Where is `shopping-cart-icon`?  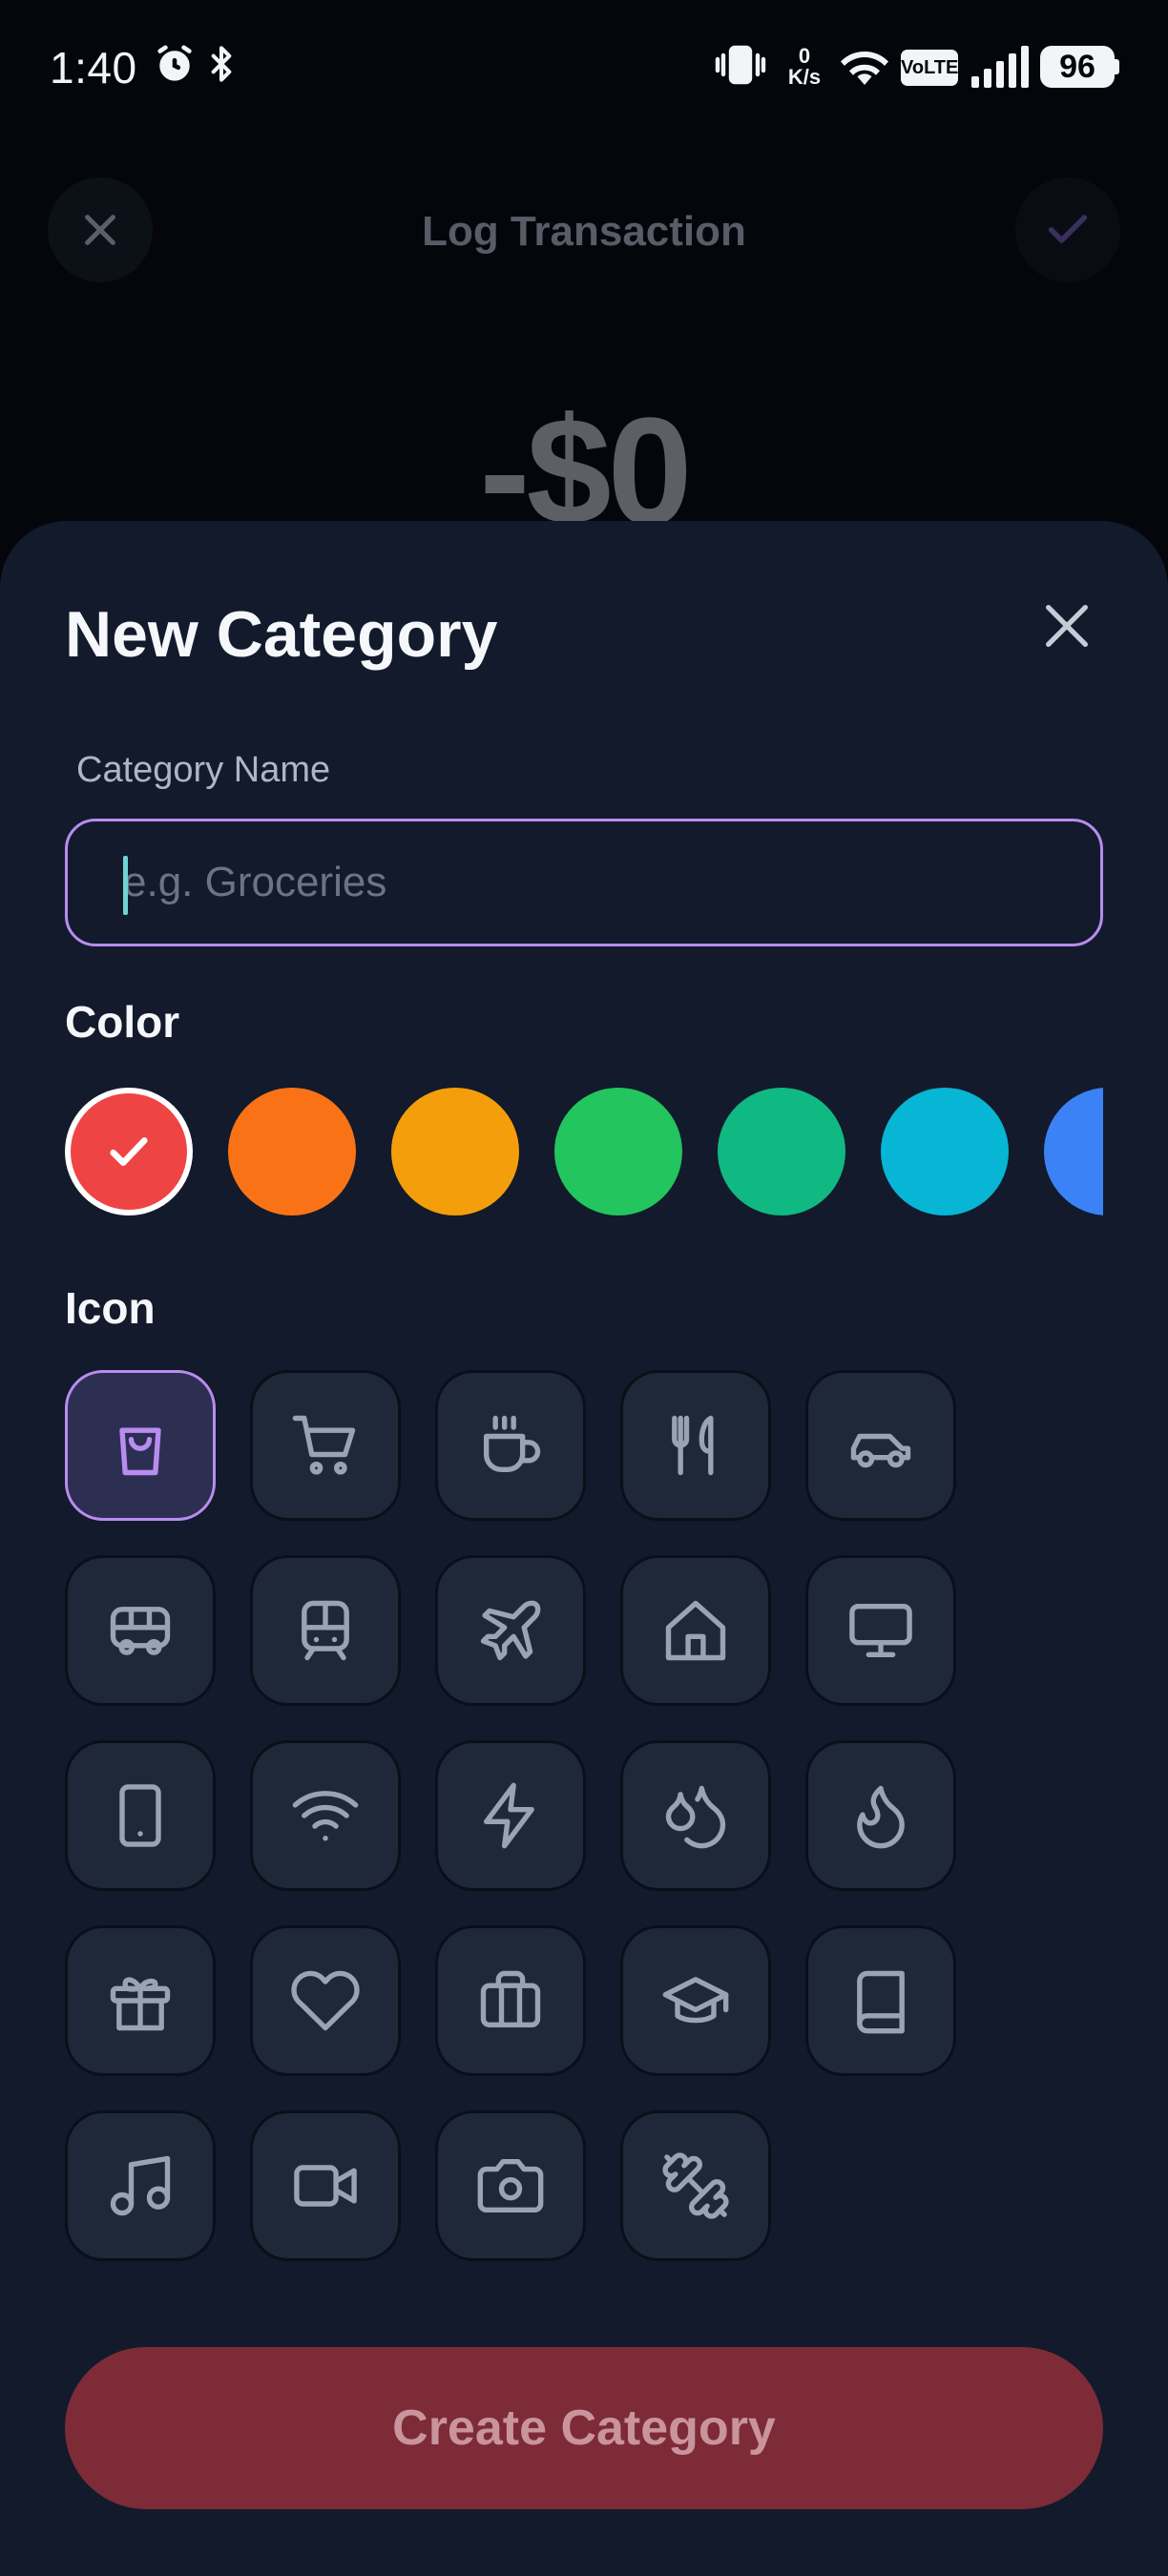 shopping-cart-icon is located at coordinates (324, 1445).